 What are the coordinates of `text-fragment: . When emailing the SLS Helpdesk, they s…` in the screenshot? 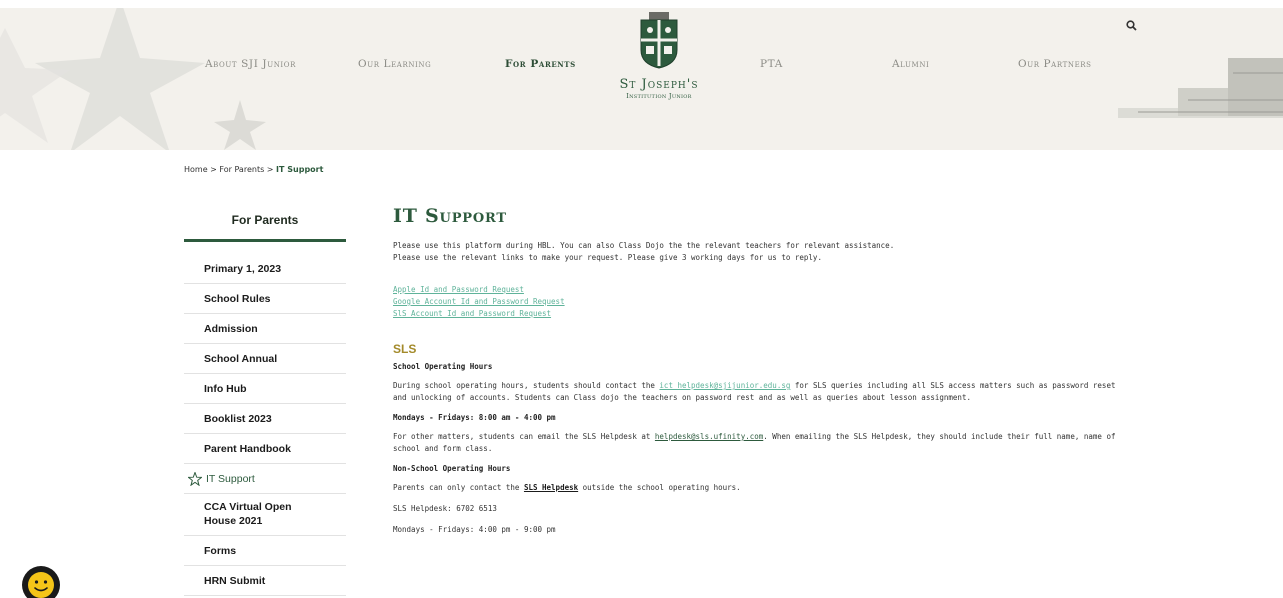 It's located at (939, 436).